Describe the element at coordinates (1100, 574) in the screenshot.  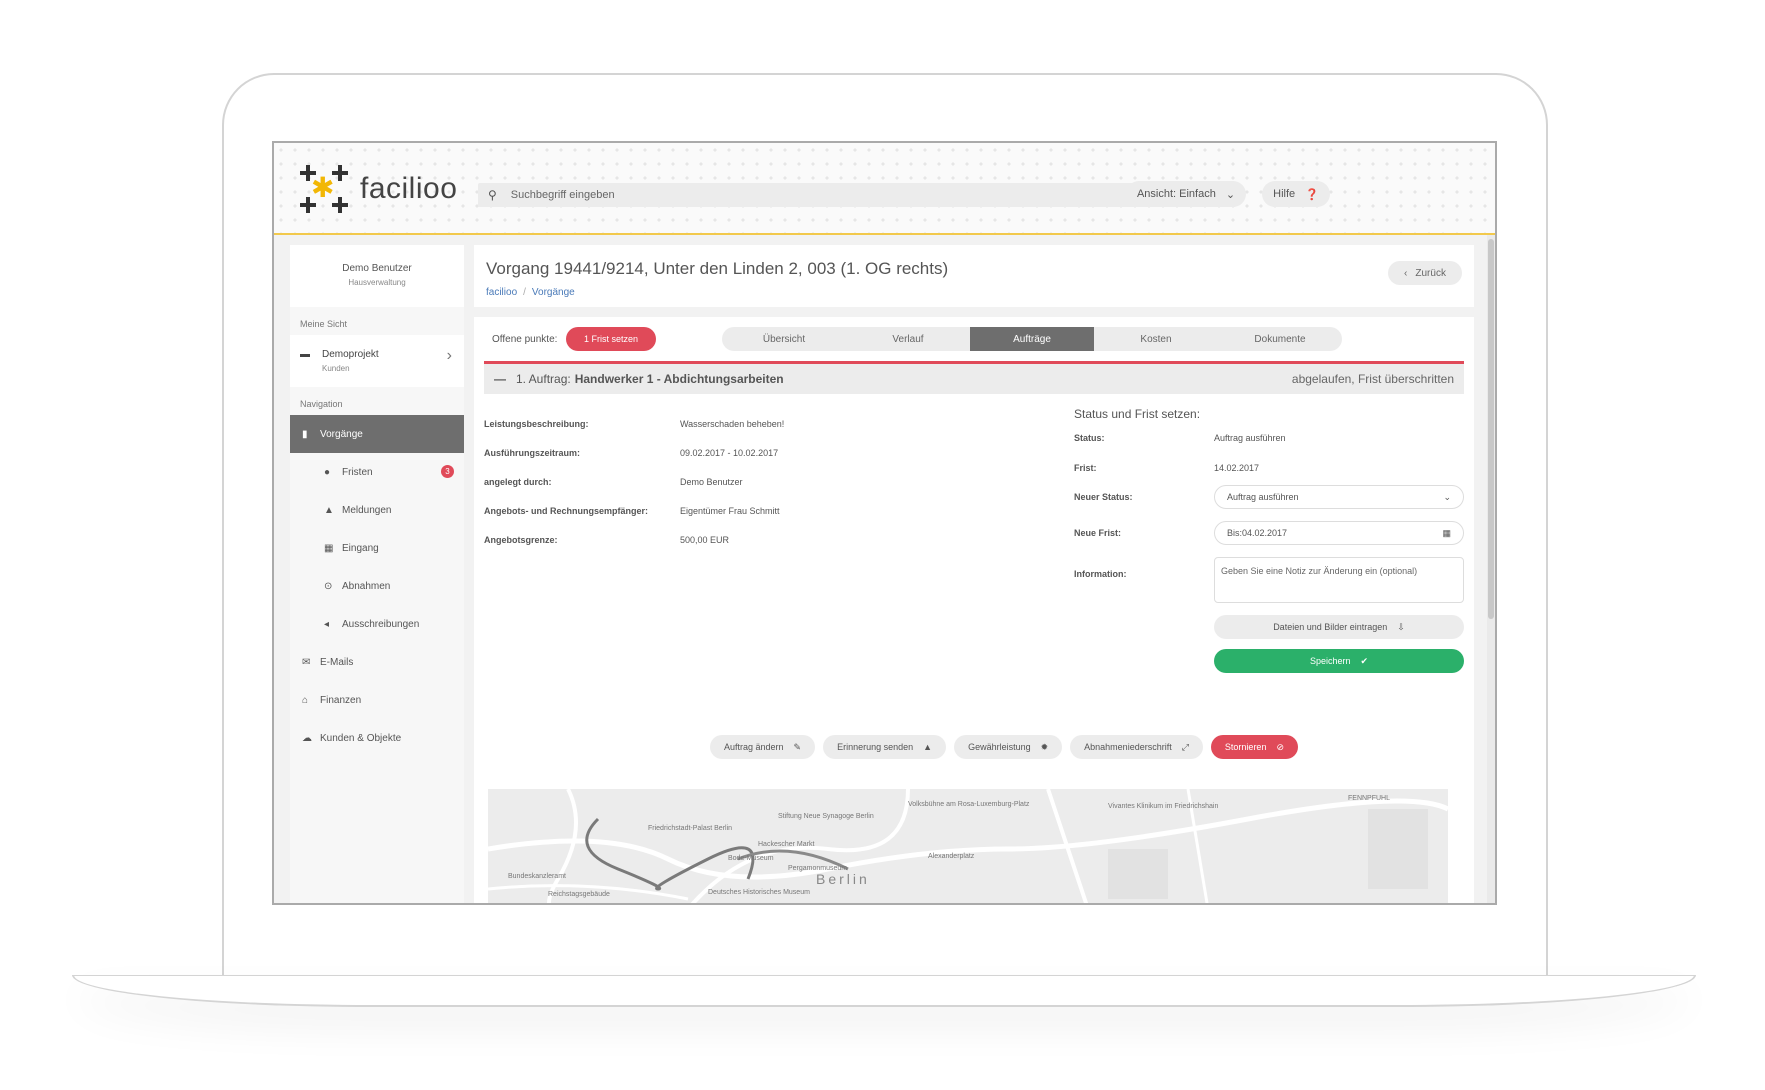
I see `info-label: Information:` at that location.